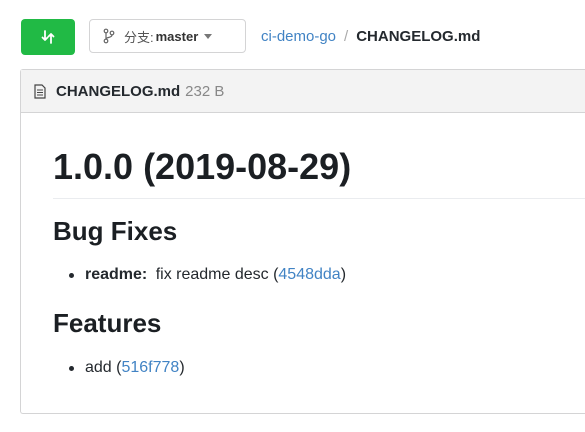  I want to click on branch-selector: 分支: master, so click(167, 36).